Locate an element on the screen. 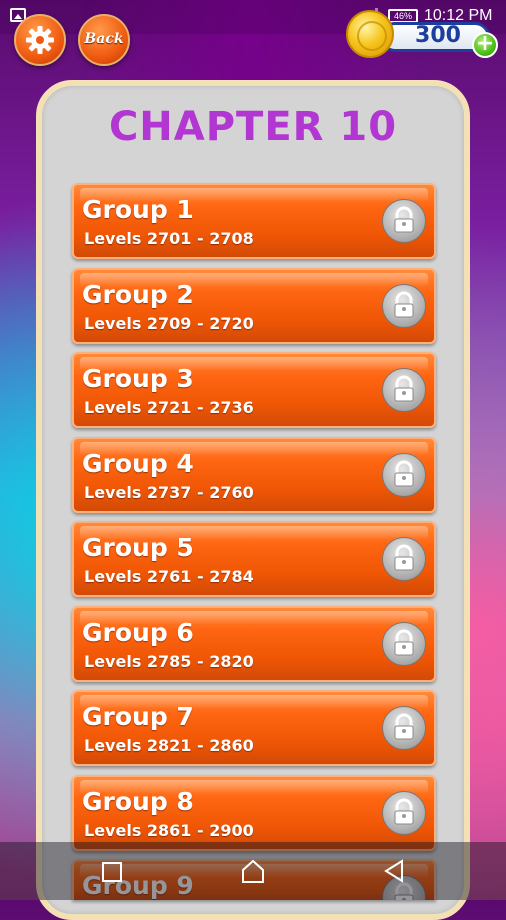  group-levels: Levels 2709 - 2720 is located at coordinates (169, 323).